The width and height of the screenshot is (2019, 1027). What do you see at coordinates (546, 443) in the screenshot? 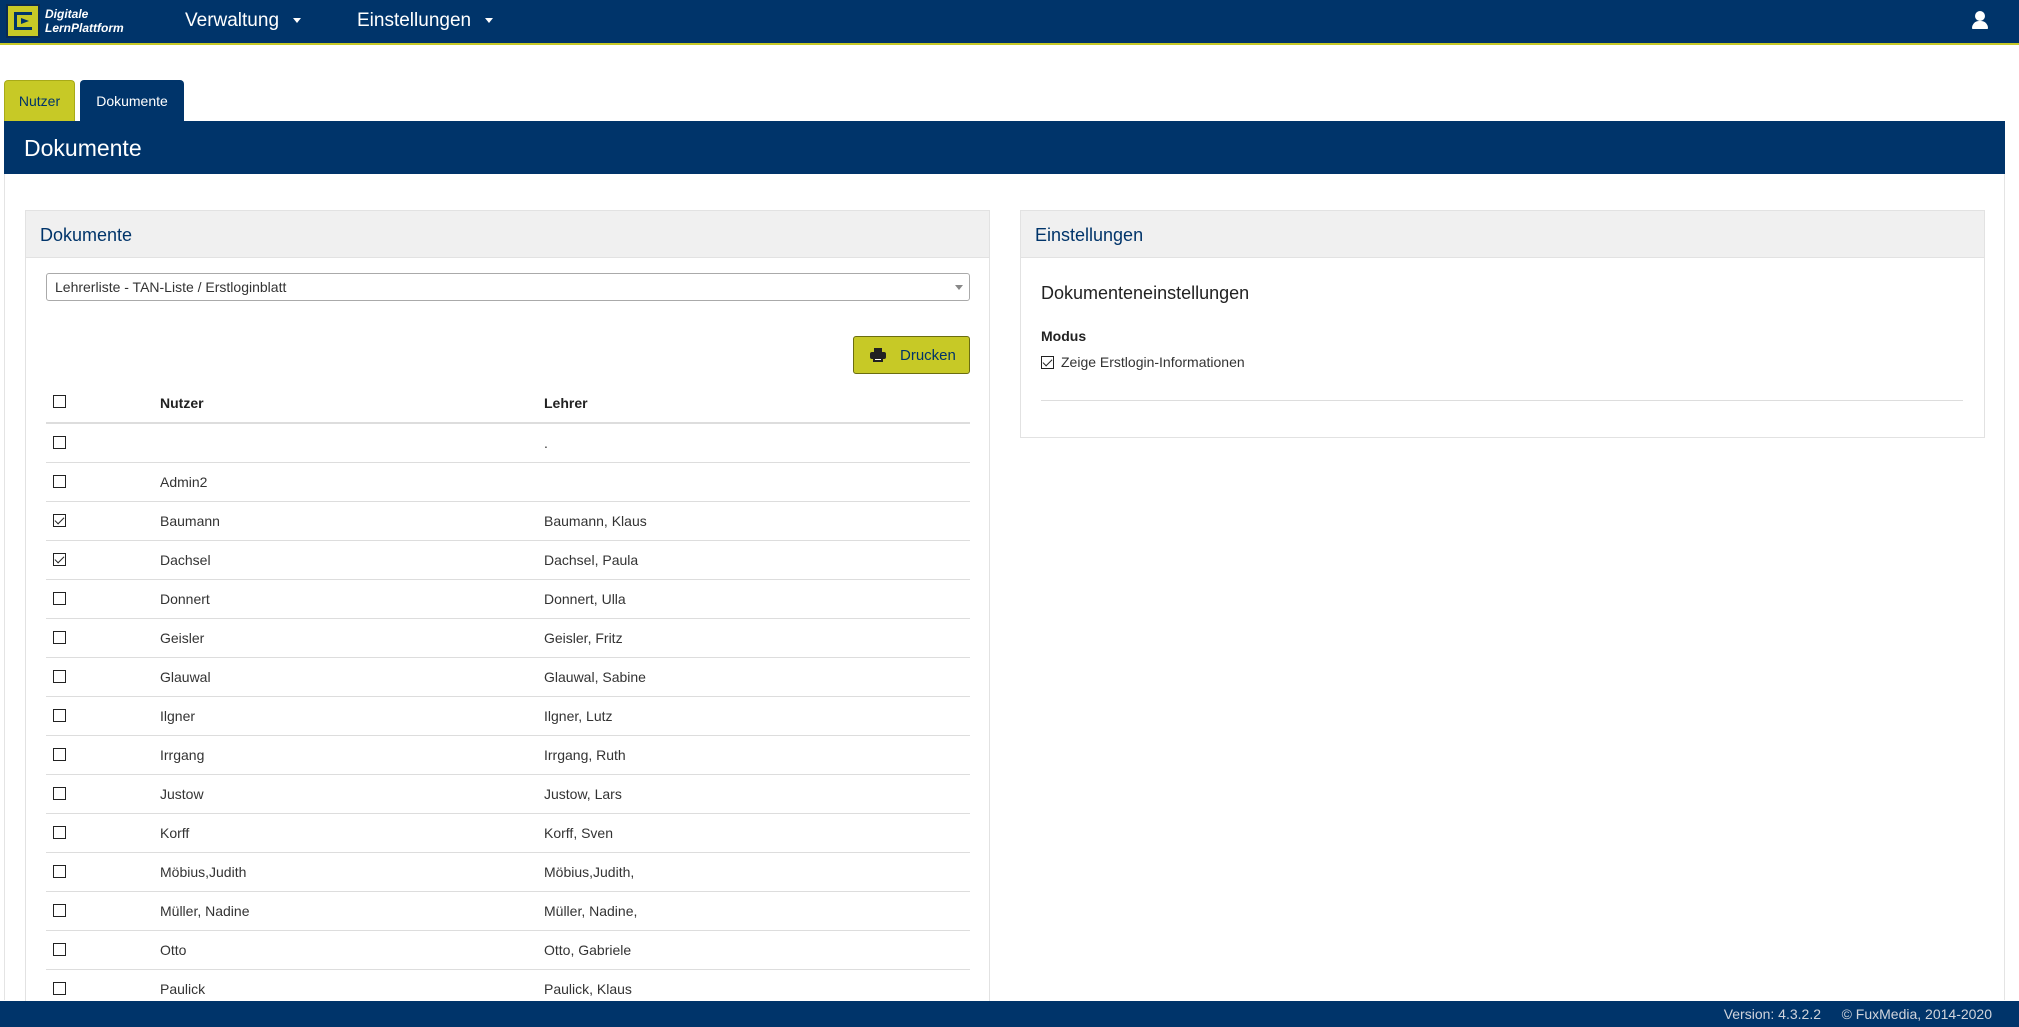
I see `cell-lehrer: .` at bounding box center [546, 443].